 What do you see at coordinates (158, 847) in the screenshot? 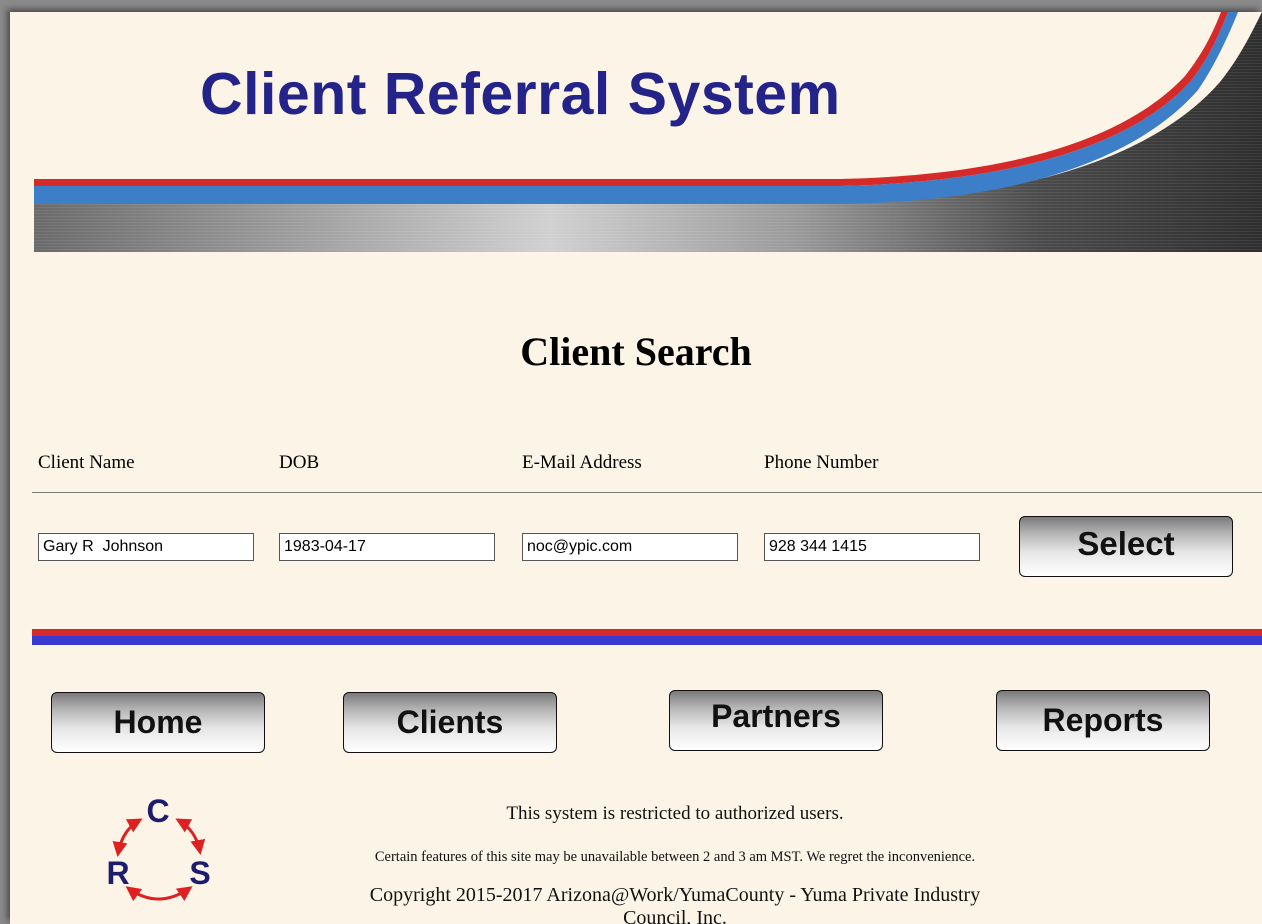
I see `crs-logo: C R S` at bounding box center [158, 847].